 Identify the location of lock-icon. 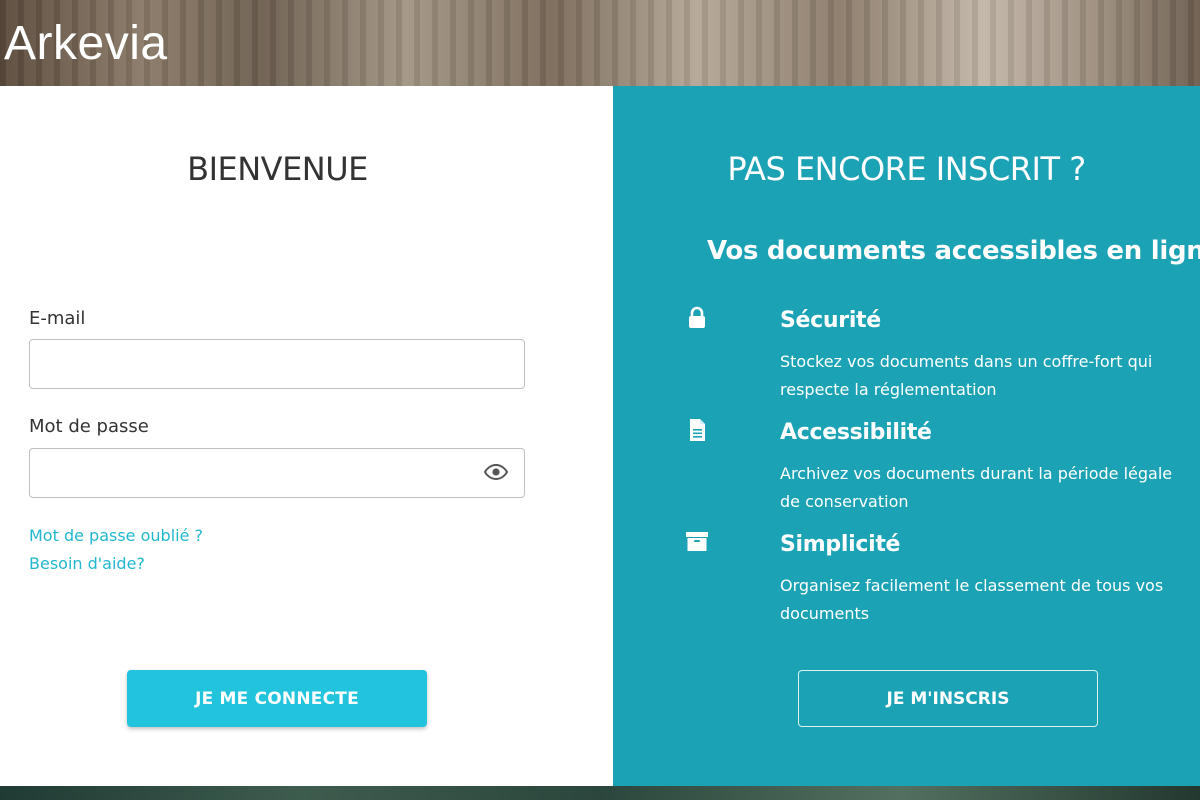
(697, 318).